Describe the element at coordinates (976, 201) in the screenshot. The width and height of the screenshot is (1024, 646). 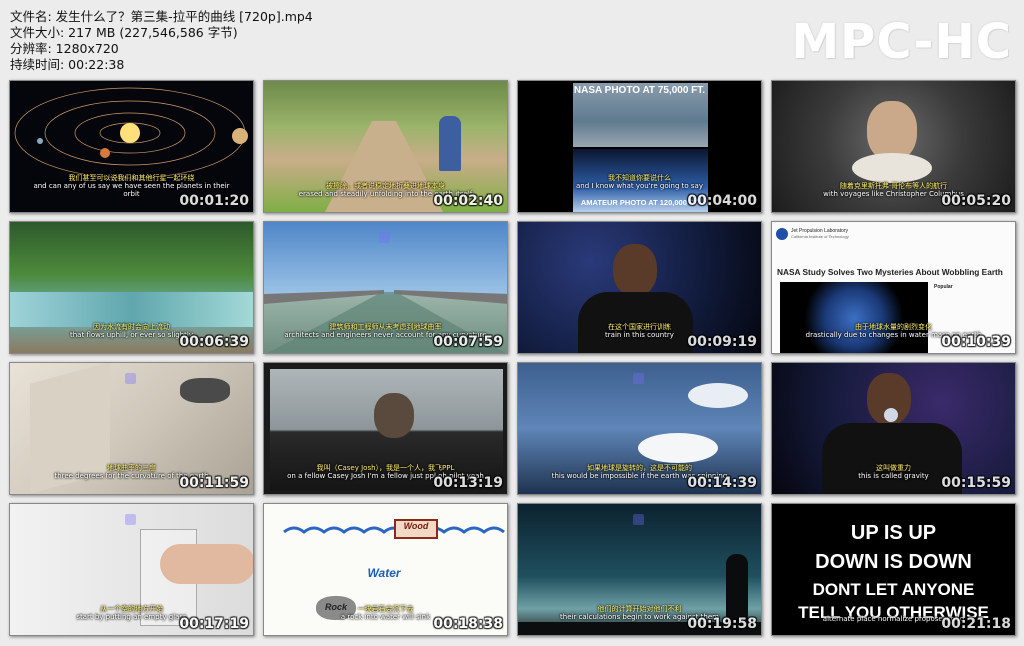
I see `timestamp: 00:05:20` at that location.